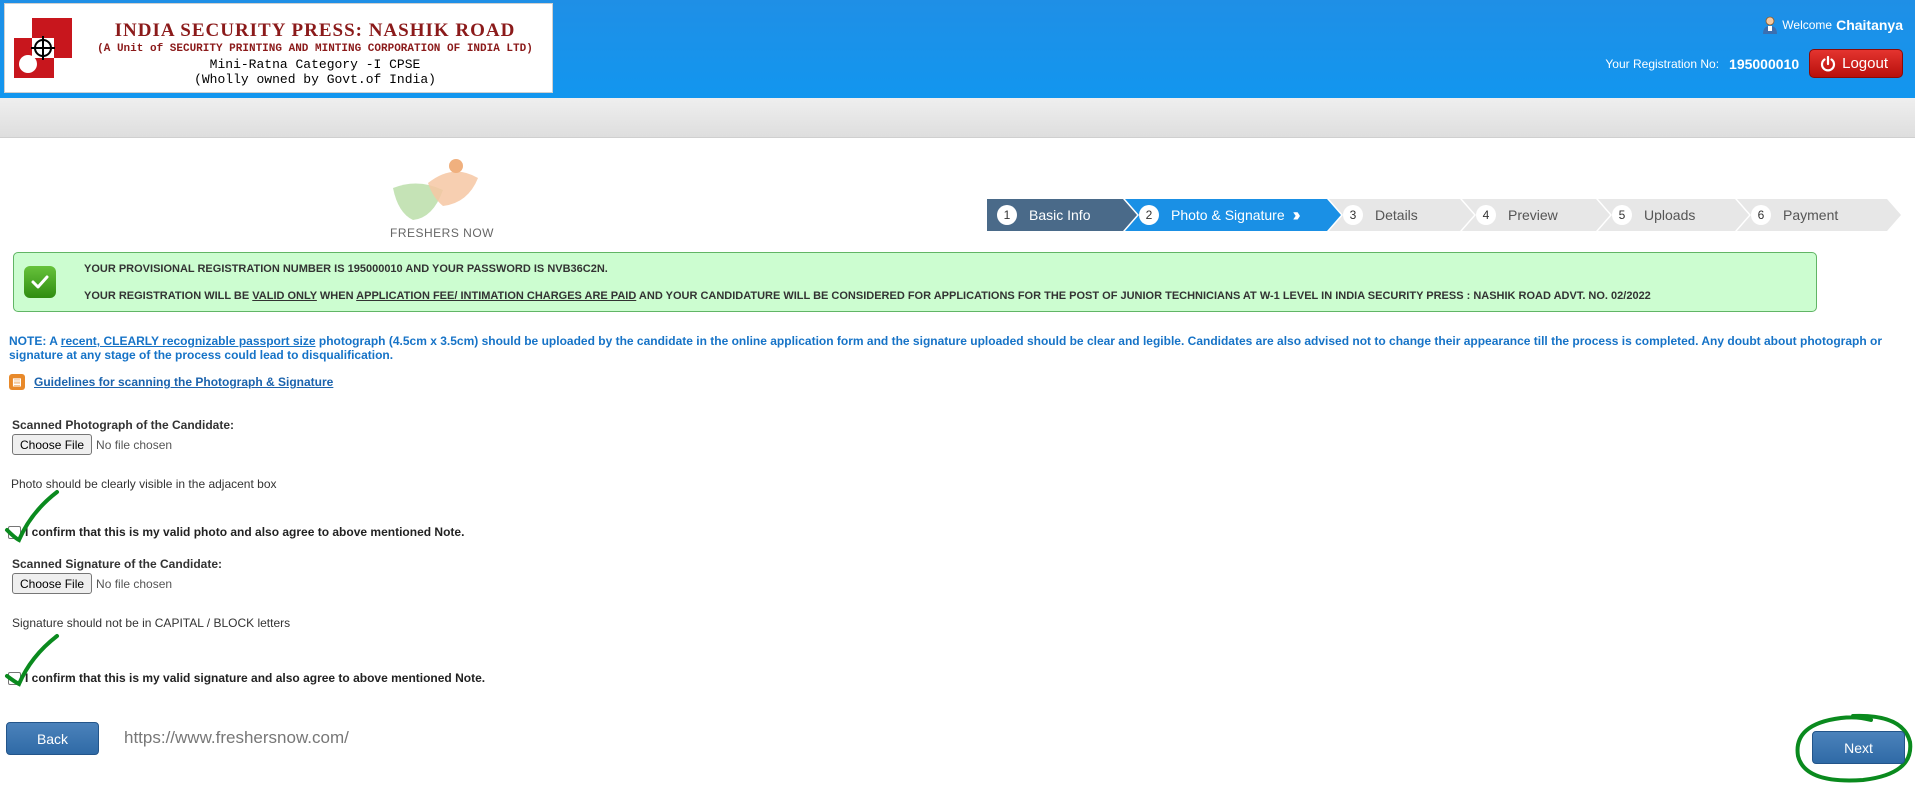 This screenshot has width=1915, height=801. What do you see at coordinates (315, 64) in the screenshot?
I see `logo-category: Mini-Ratna Category -I CPSE` at bounding box center [315, 64].